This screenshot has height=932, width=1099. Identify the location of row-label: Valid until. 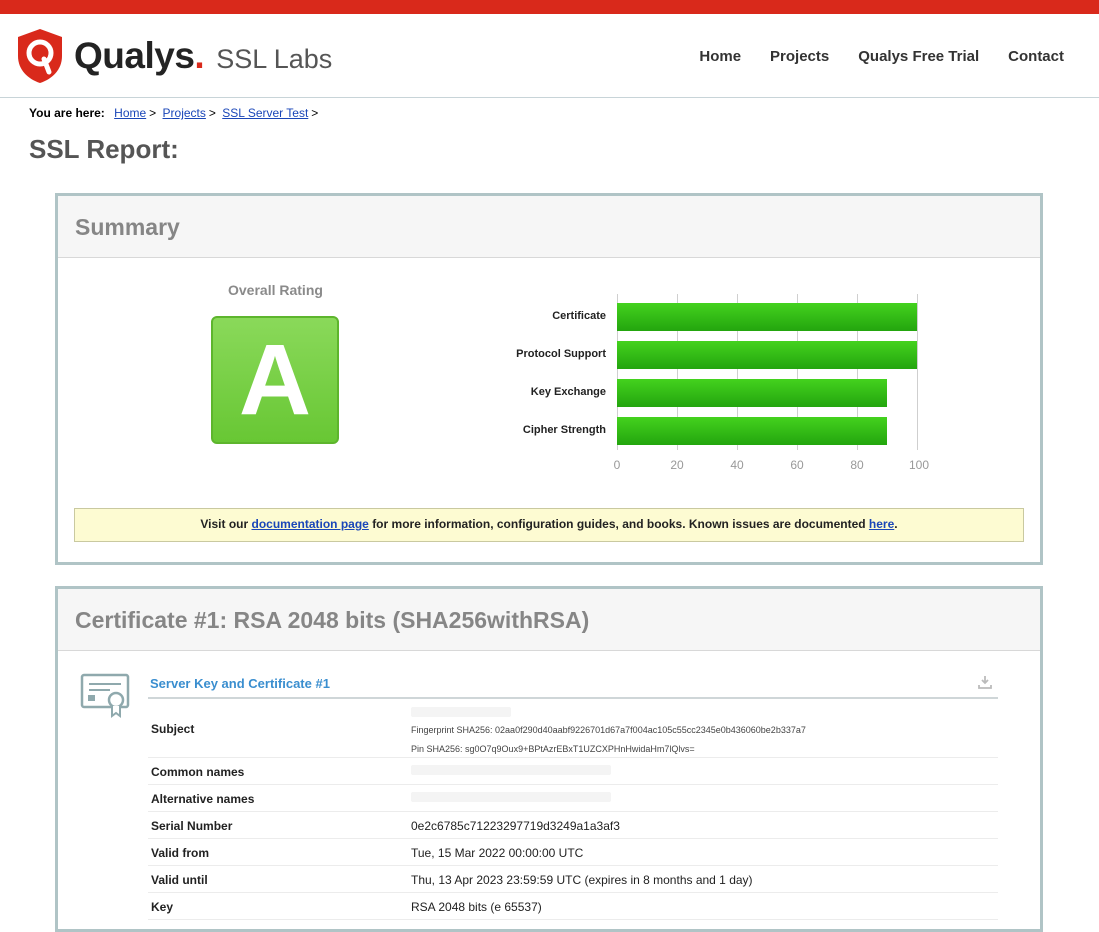
(179, 880).